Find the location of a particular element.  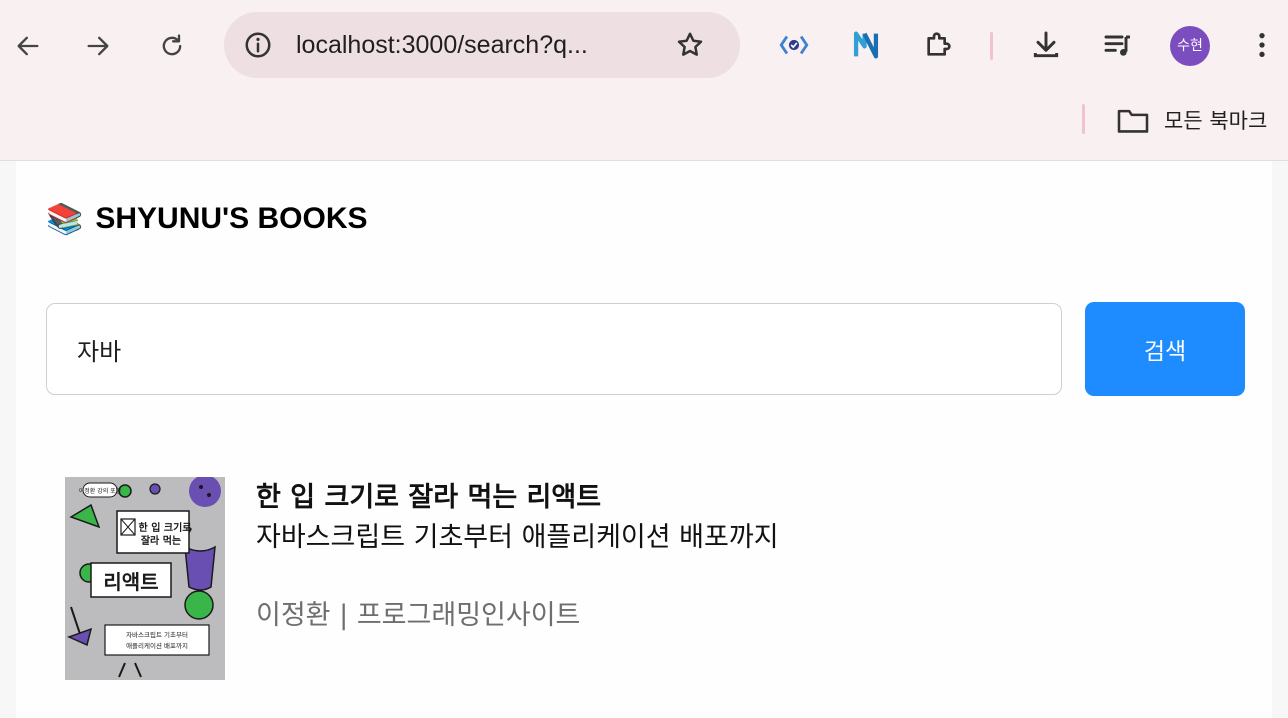

book-author: 이정환 is located at coordinates (293, 615).